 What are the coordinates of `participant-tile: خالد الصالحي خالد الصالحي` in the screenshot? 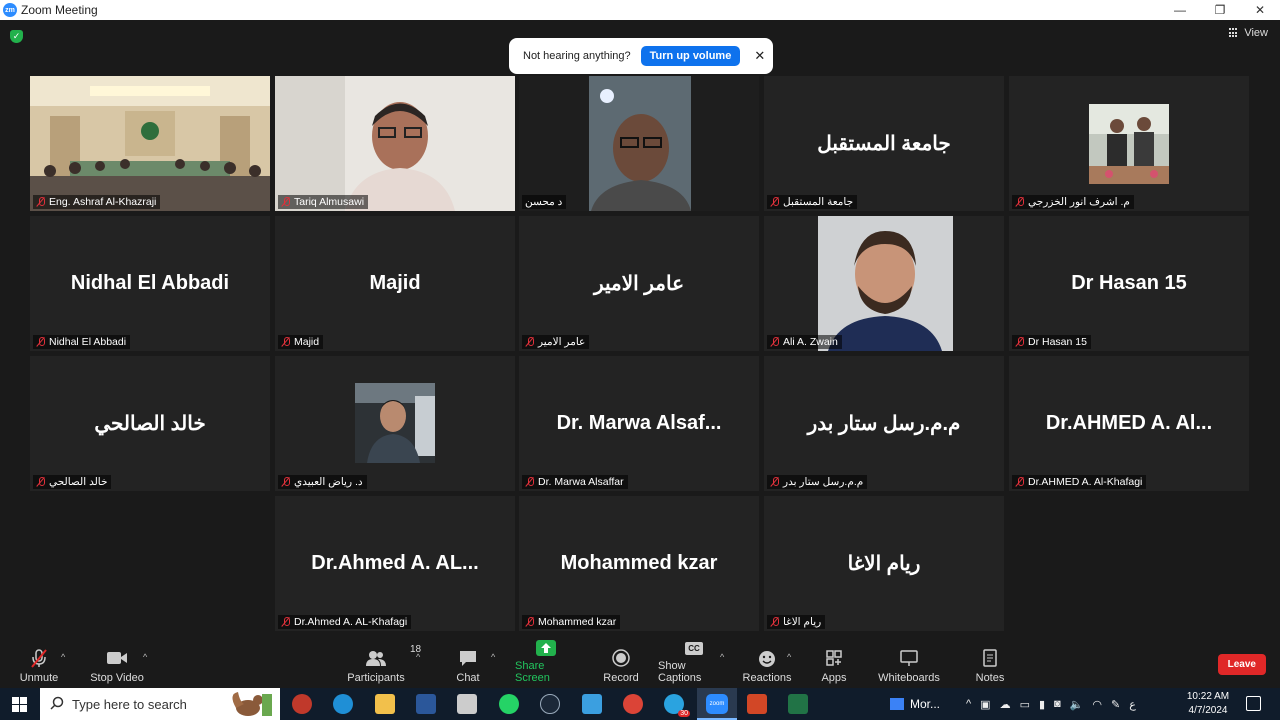 It's located at (150, 423).